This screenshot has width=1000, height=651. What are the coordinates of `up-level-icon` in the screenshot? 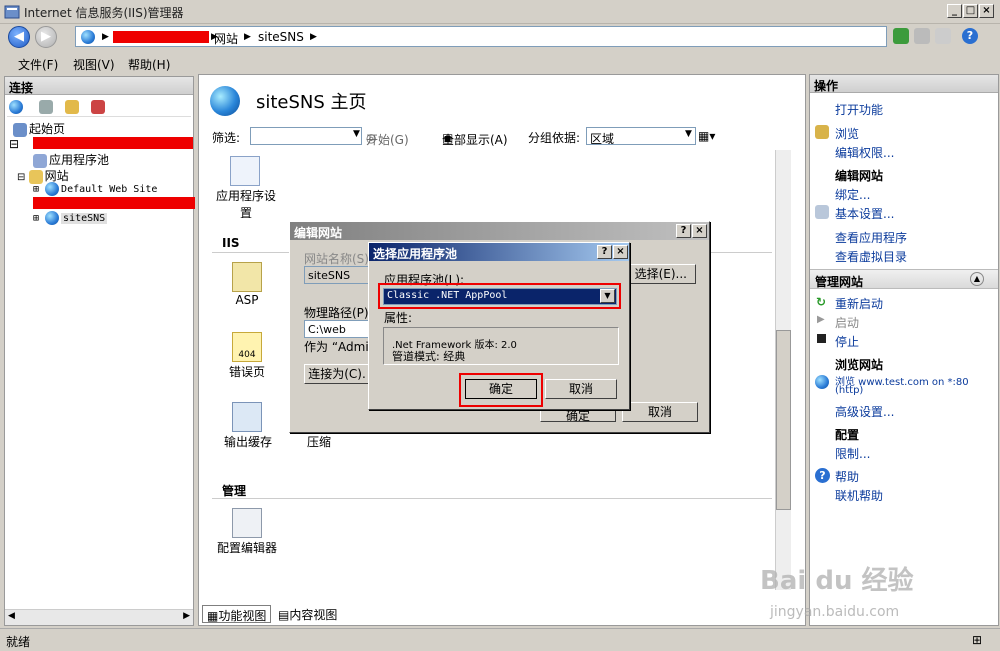 It's located at (72, 107).